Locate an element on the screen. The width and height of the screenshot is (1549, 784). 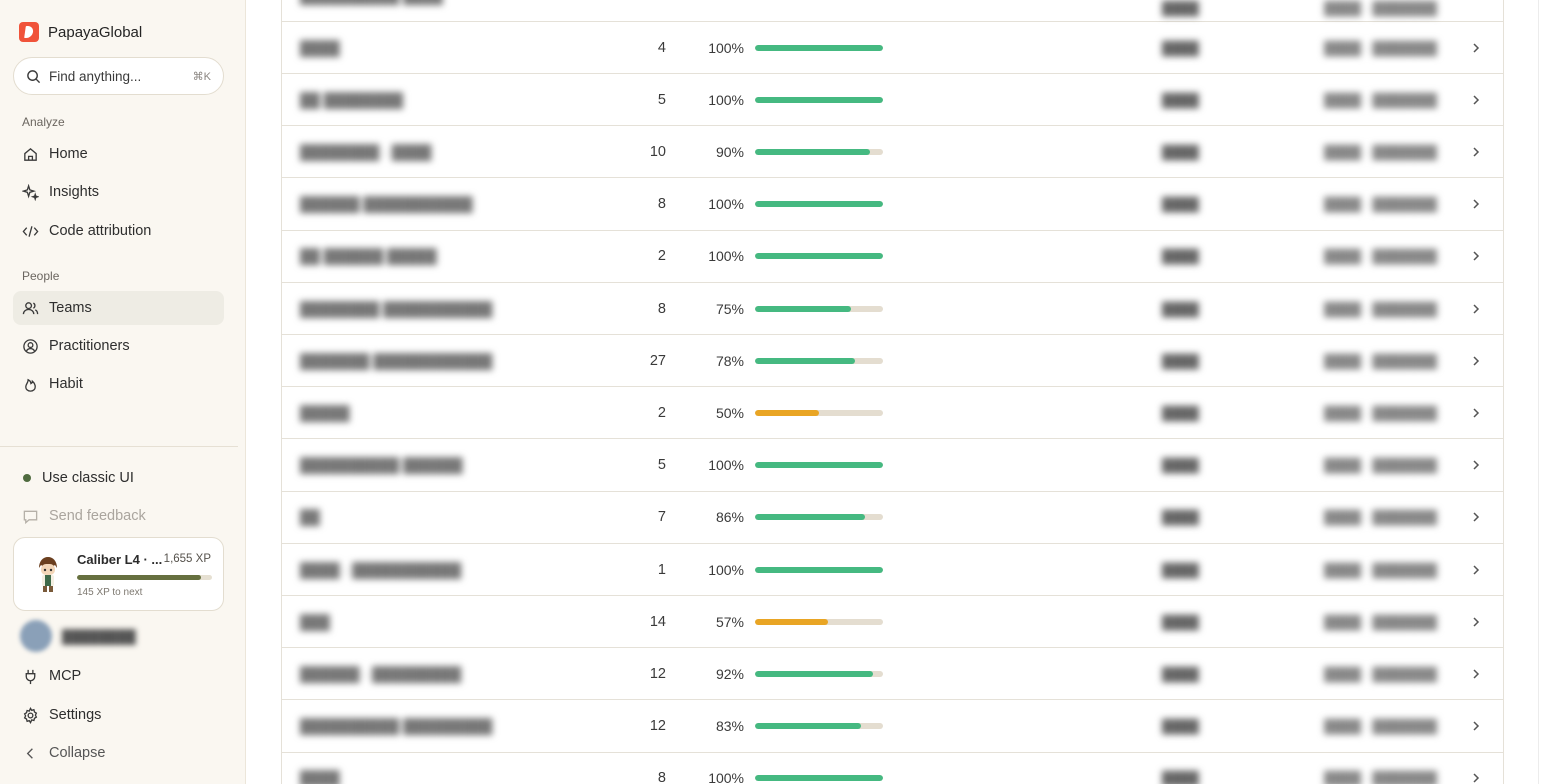
table-row: ██████████ ██████ 5 100% ████ ████ · ███████ is located at coordinates (892, 466).